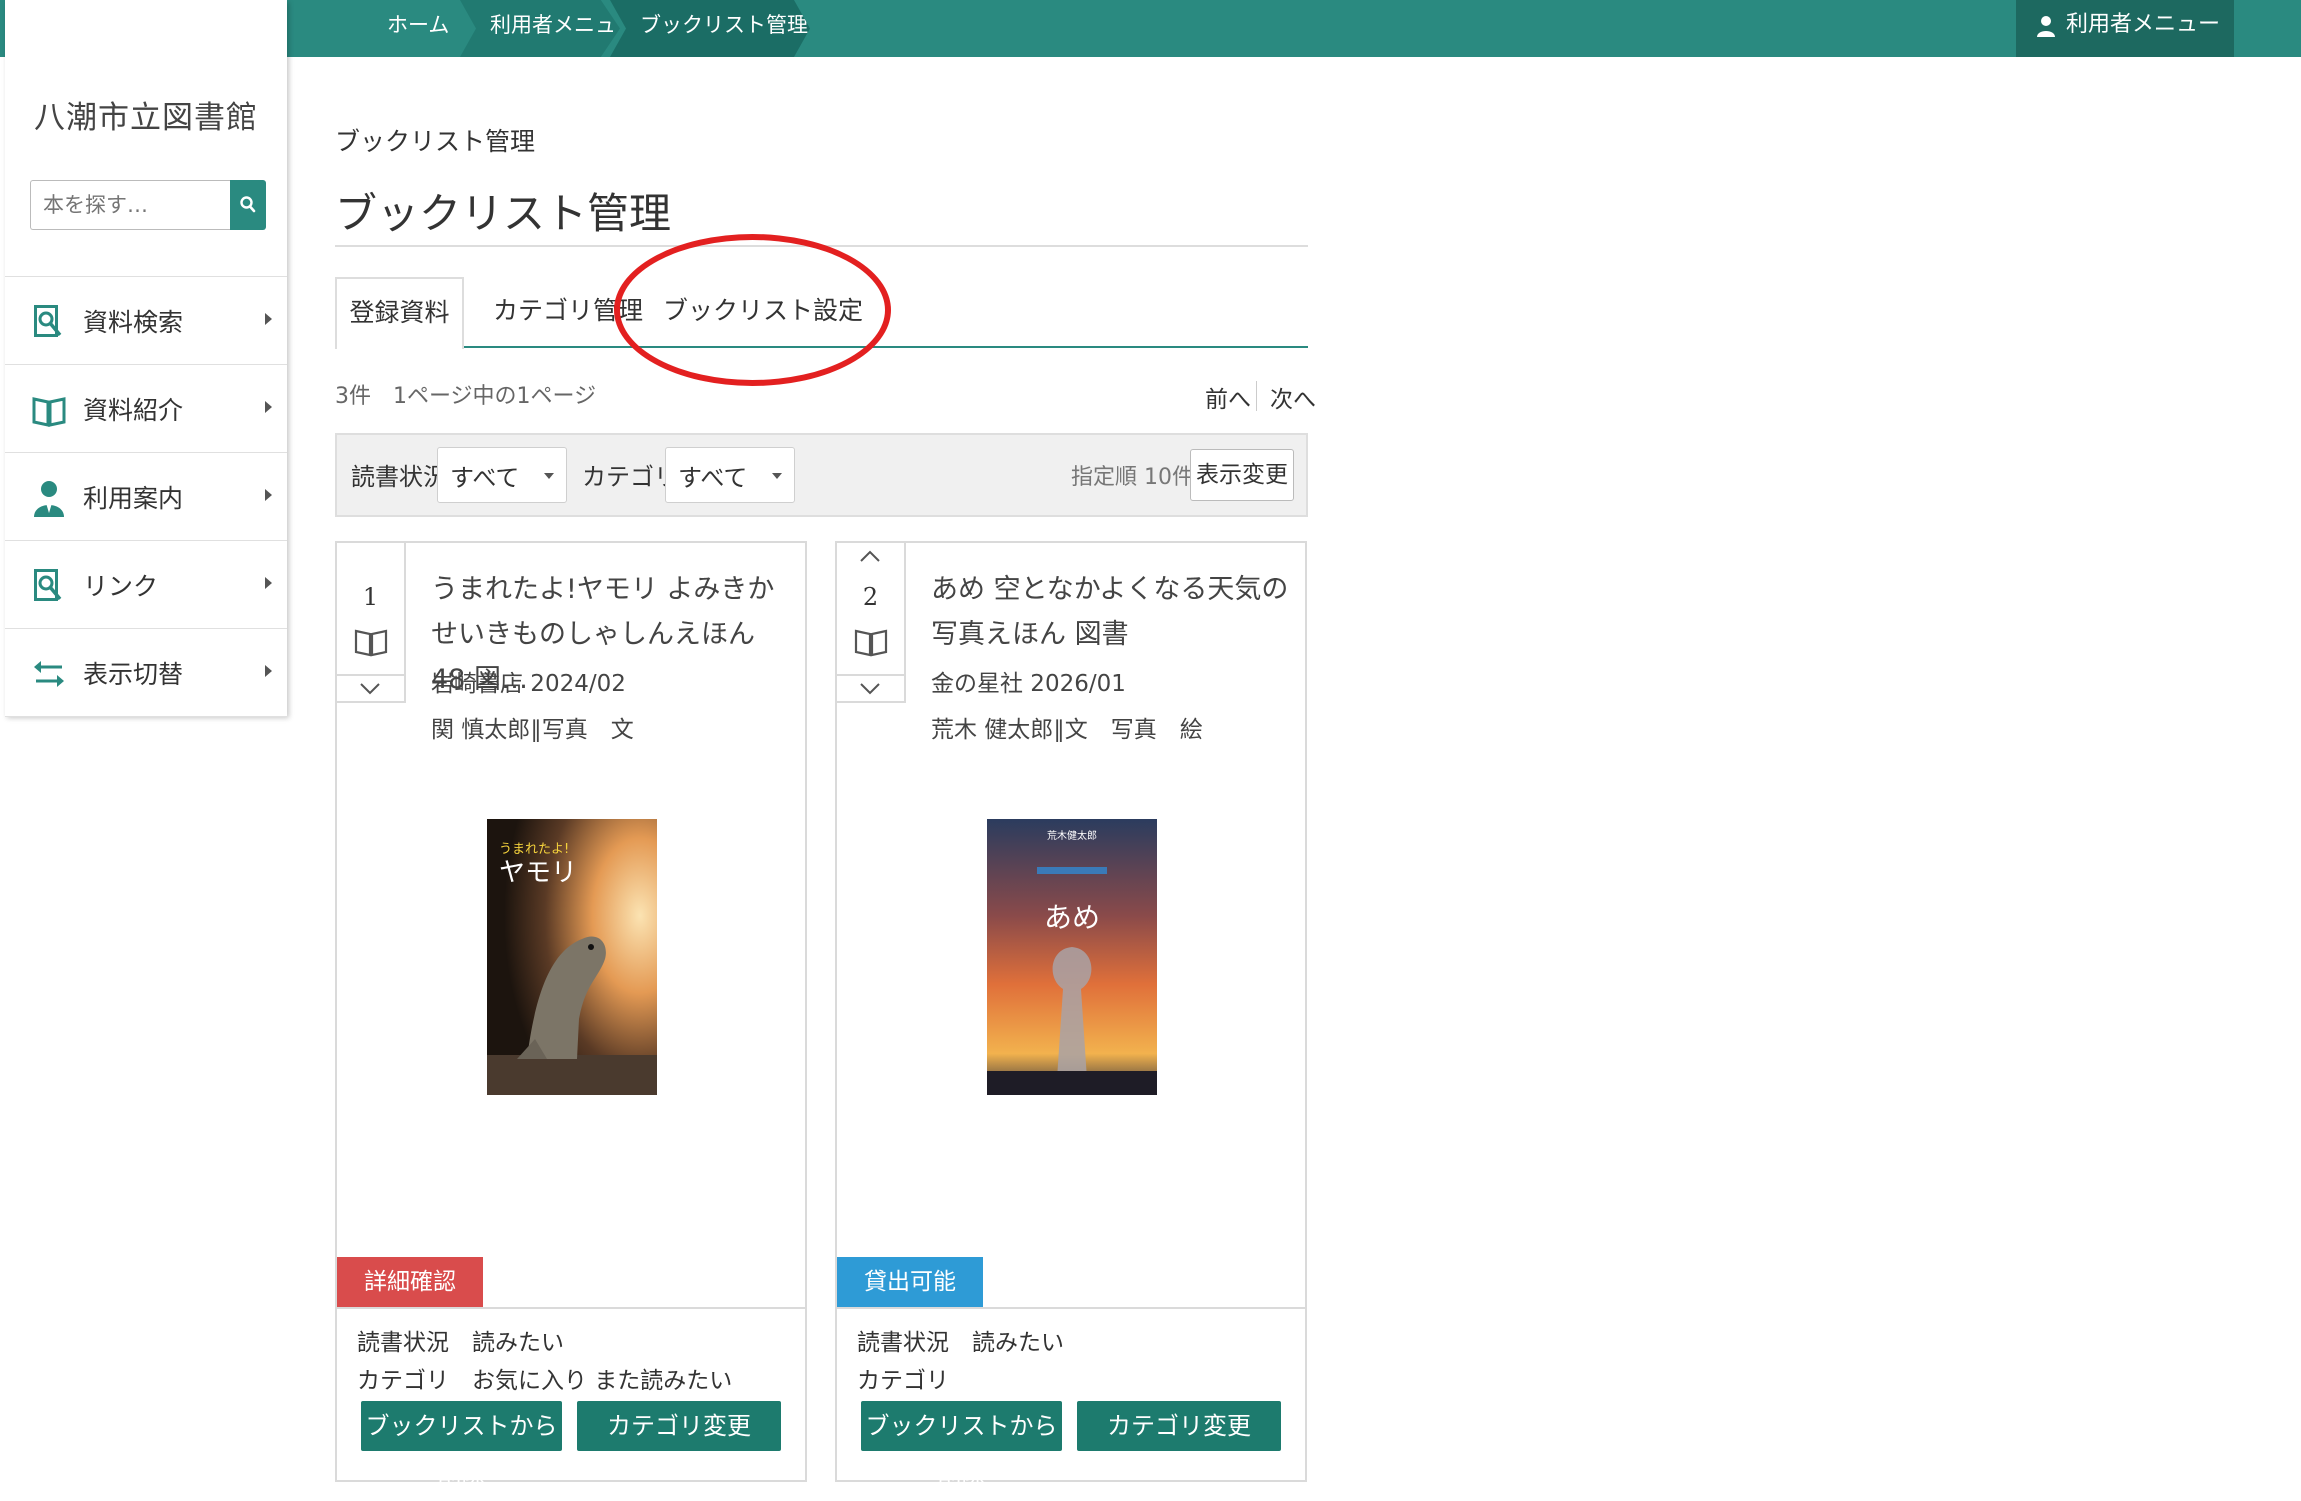 The width and height of the screenshot is (2301, 1501). I want to click on book-publisher-date: 岩崎書店 2024/02, so click(528, 684).